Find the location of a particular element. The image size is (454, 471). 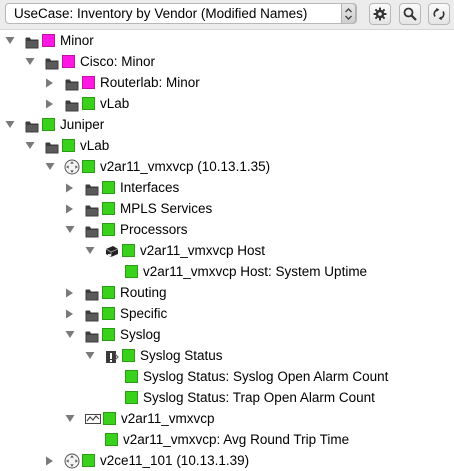

tree-row: Syslog Status: Trap Open Alarm Count is located at coordinates (227, 397).